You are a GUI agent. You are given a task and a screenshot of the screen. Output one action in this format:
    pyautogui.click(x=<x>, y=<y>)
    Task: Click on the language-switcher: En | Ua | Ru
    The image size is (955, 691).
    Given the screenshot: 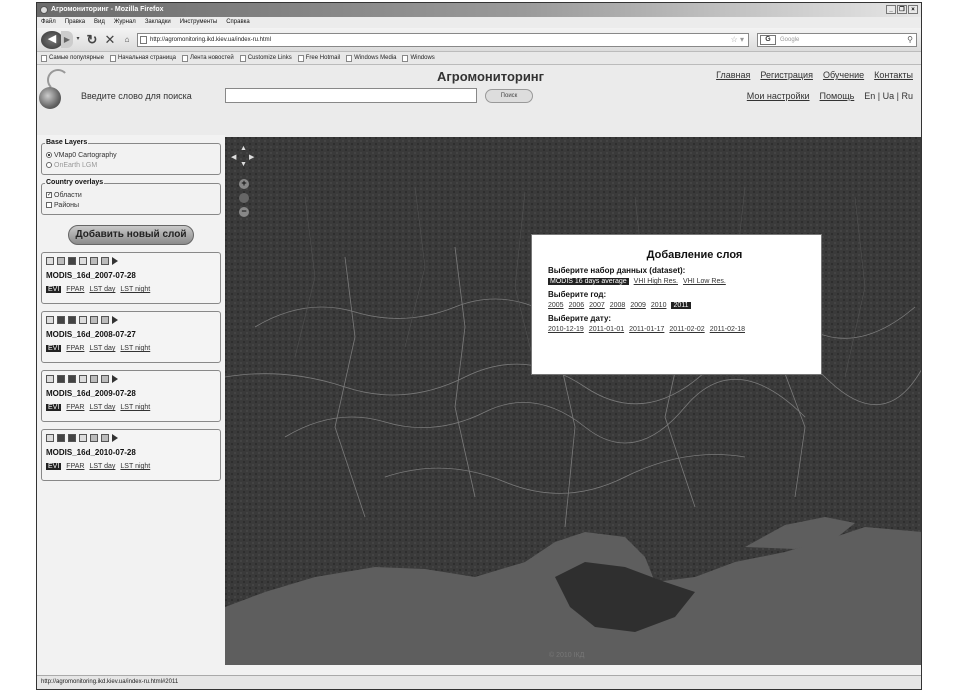 What is the action you would take?
    pyautogui.click(x=888, y=96)
    